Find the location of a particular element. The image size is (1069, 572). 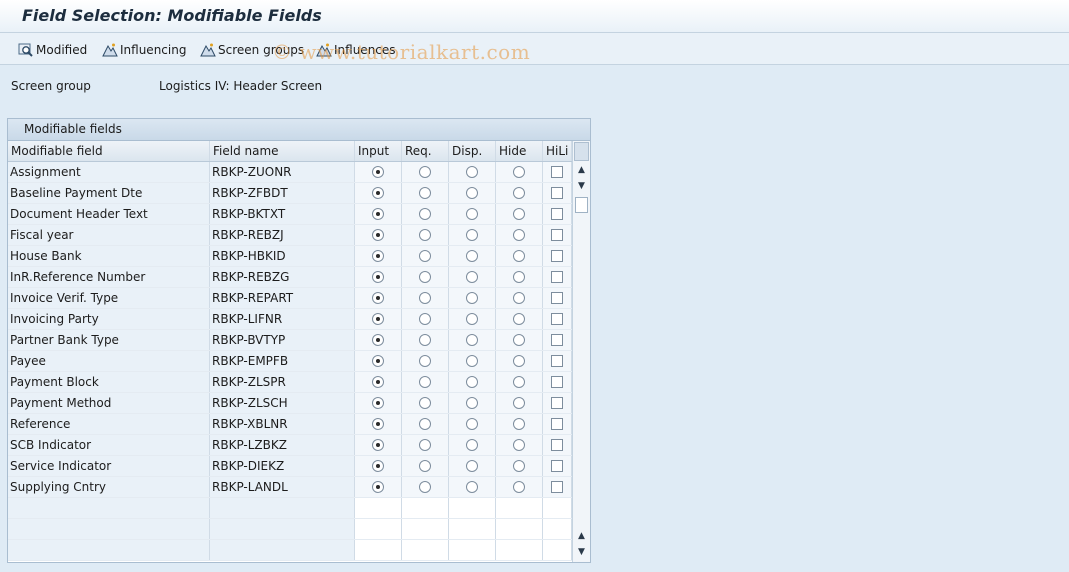

table-row: Supplying Cntry RBKP-LANDL is located at coordinates (290, 487).